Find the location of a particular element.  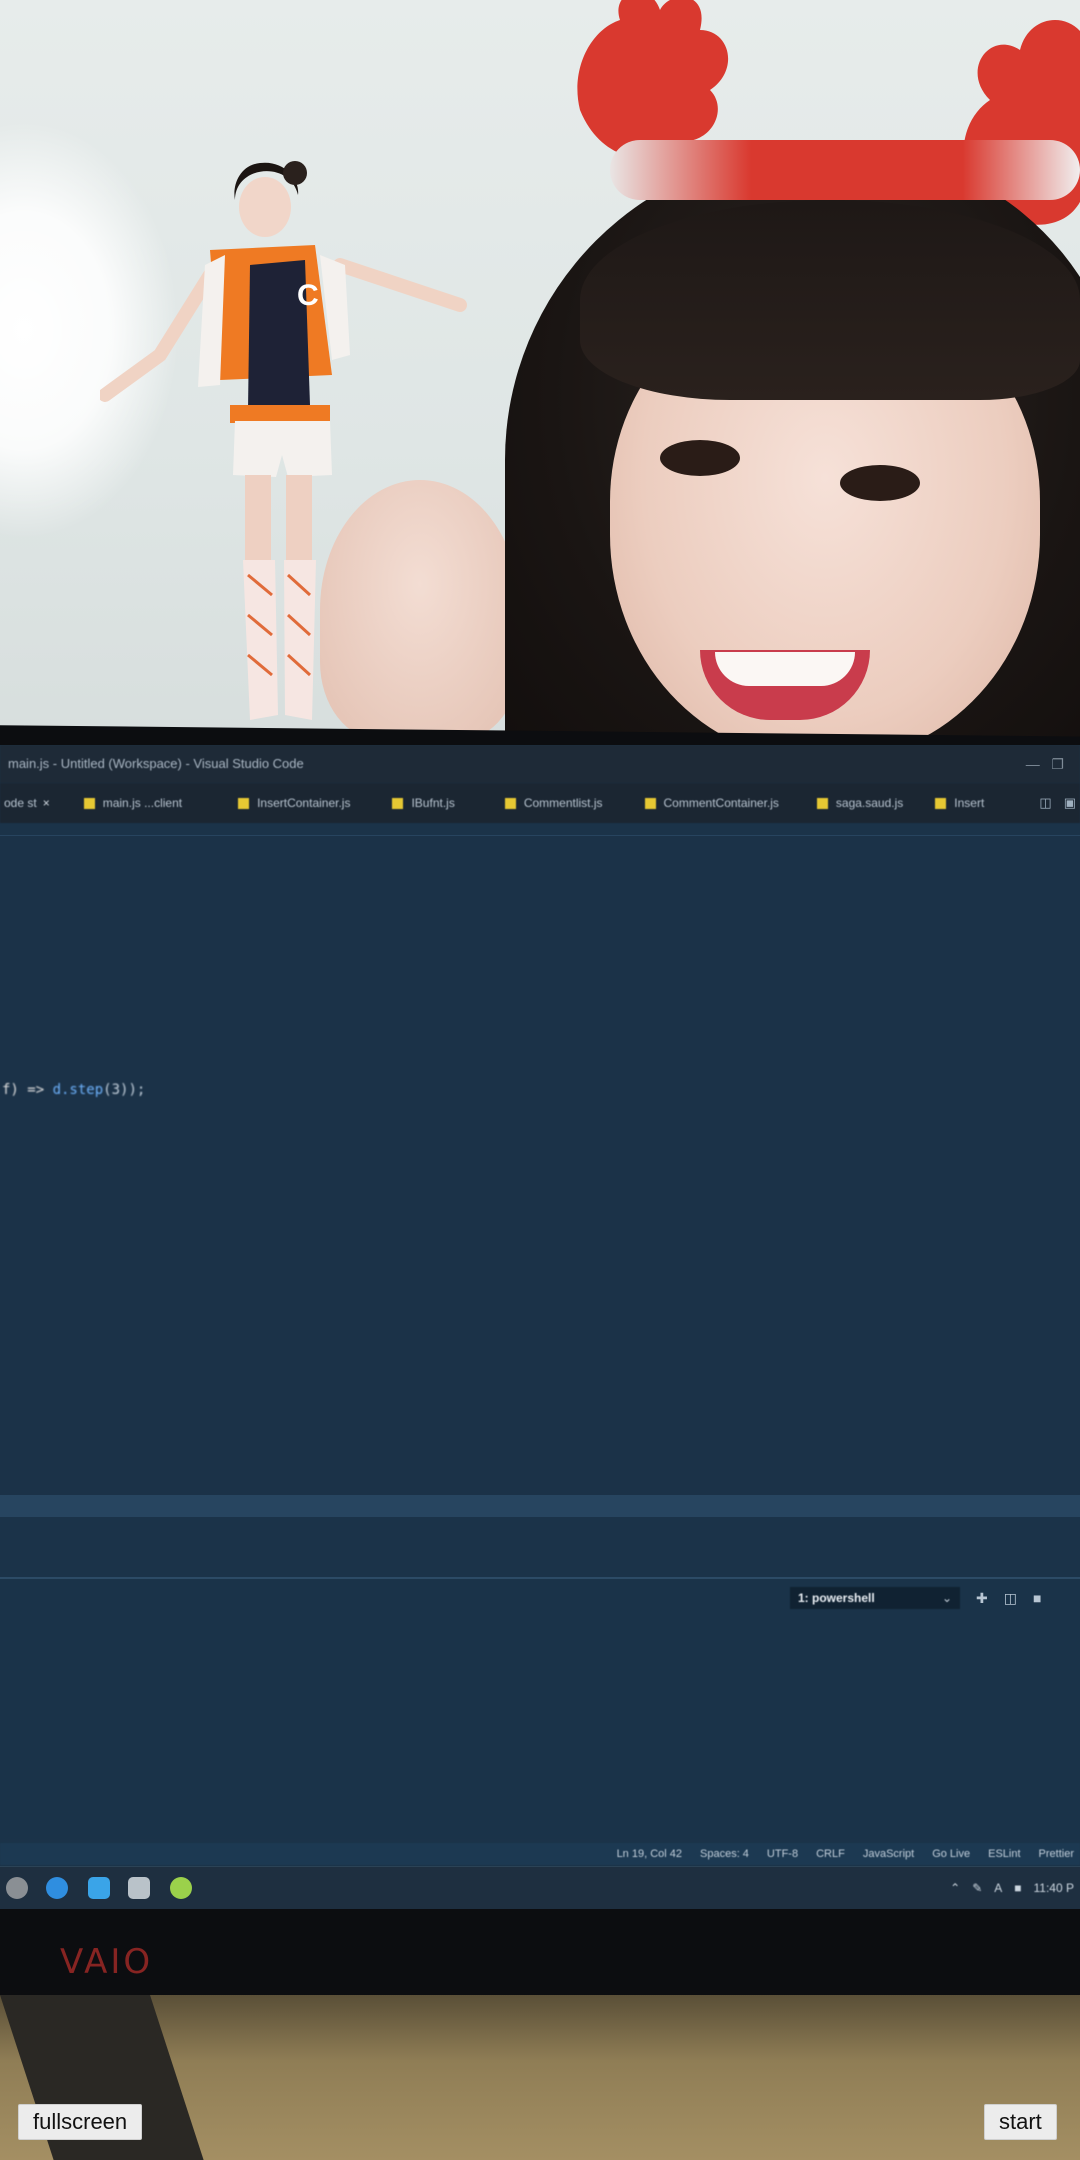

trash-icon: ■ is located at coordinates (1037, 1598).